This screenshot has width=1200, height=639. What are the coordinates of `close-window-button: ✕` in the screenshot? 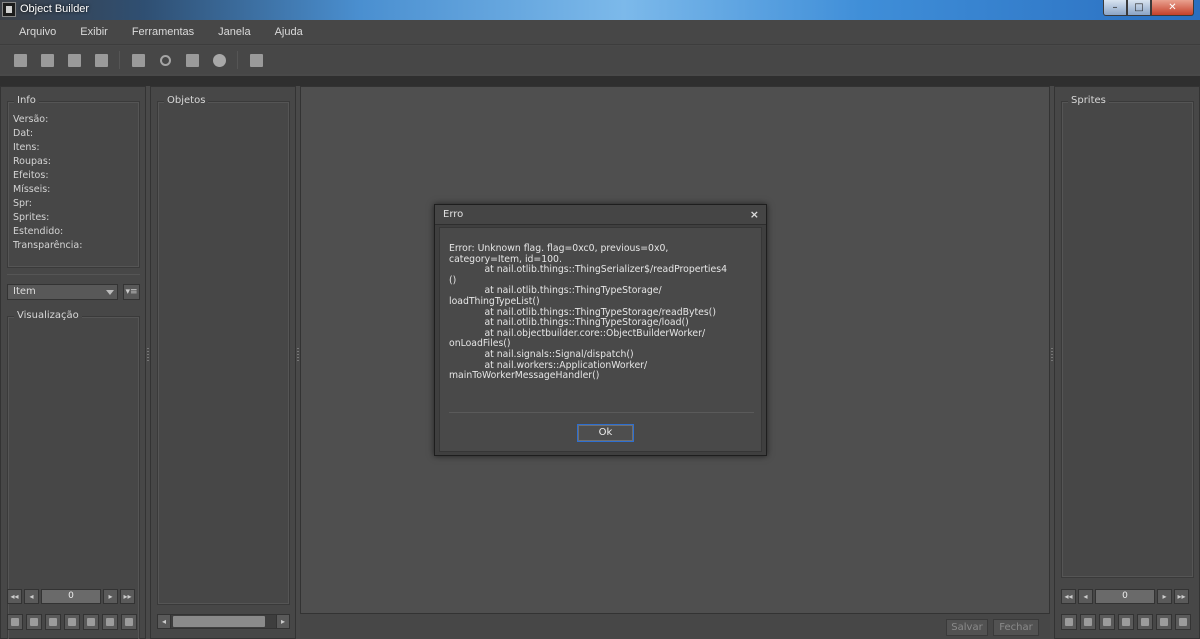 It's located at (1172, 8).